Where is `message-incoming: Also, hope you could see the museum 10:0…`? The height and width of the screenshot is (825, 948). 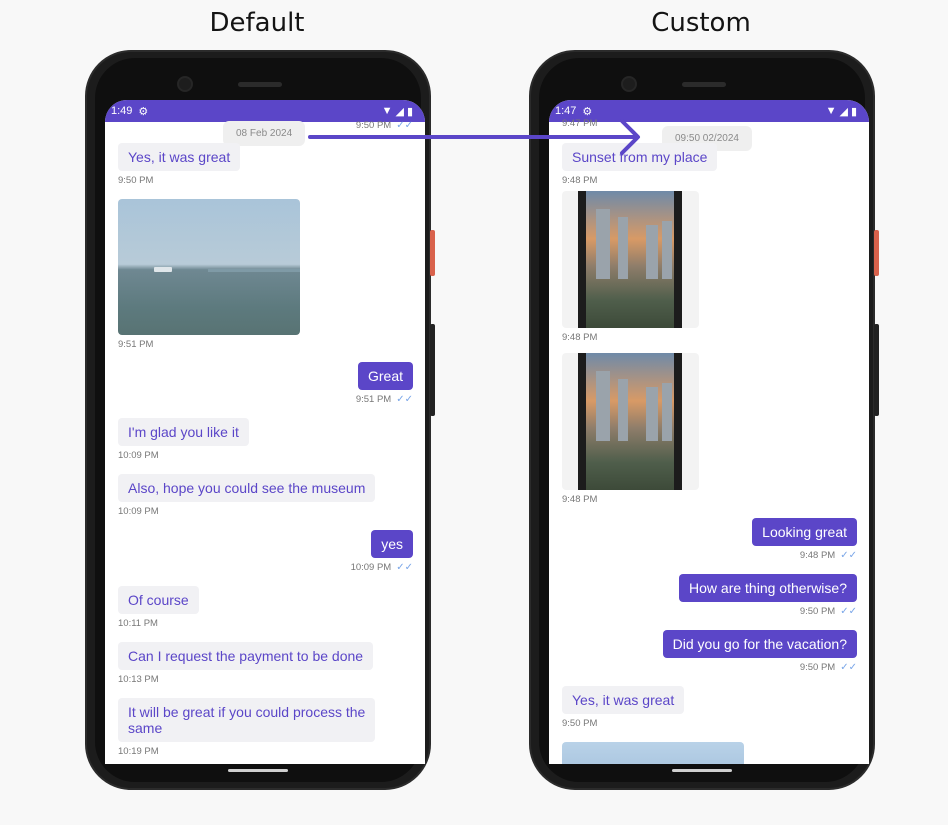 message-incoming: Also, hope you could see the museum 10:0… is located at coordinates (247, 495).